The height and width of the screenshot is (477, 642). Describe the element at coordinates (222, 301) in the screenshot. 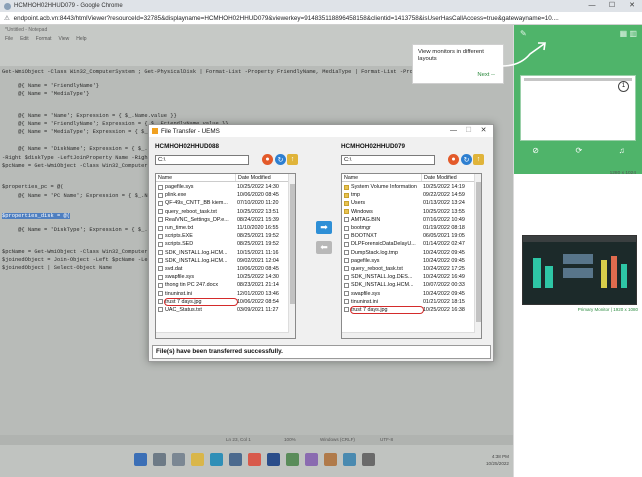

I see `file-row: trust 7 days.jpg 10/06/2022 08:54` at that location.